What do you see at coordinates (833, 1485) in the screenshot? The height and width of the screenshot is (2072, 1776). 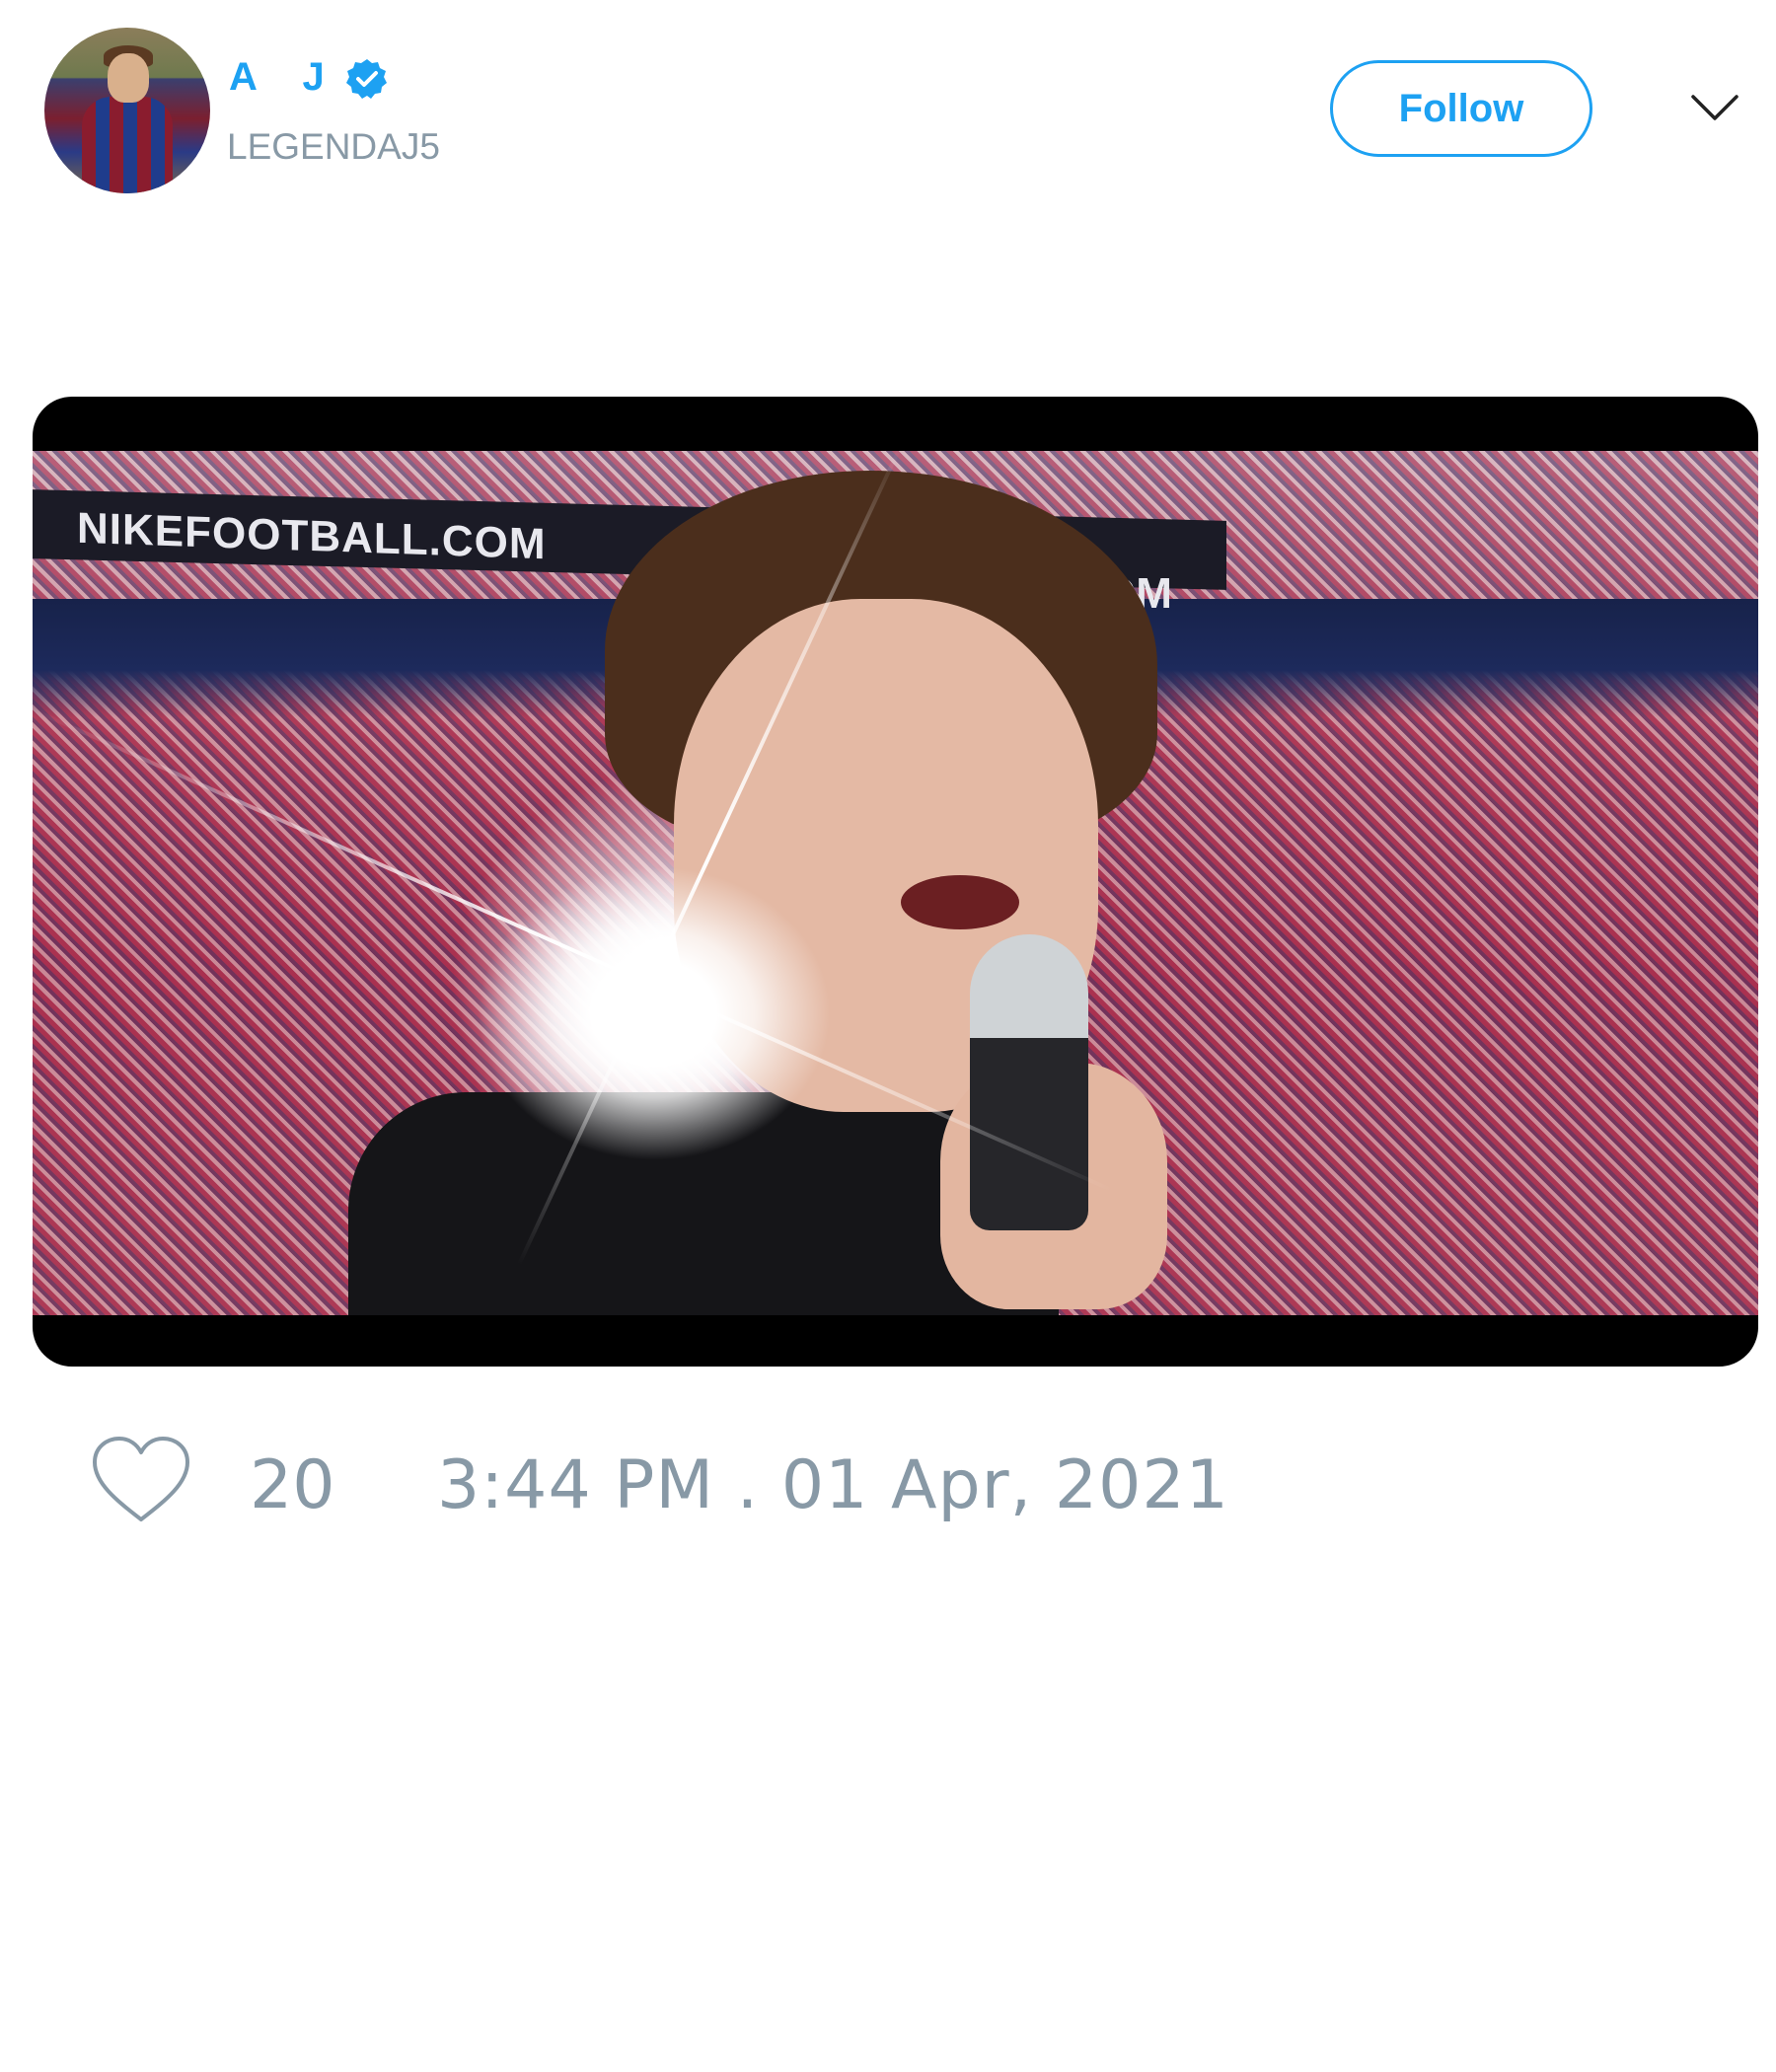 I see `tweet-timestamp: 3:44 PM . 01 Apr, 2021` at bounding box center [833, 1485].